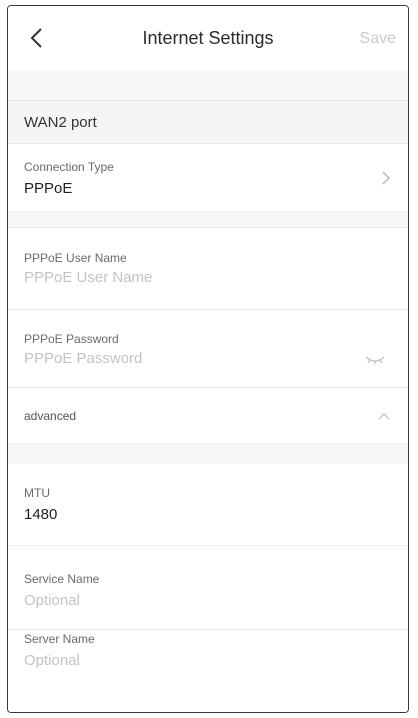 The width and height of the screenshot is (418, 718). What do you see at coordinates (69, 167) in the screenshot?
I see `connection-type-label: Connection Type` at bounding box center [69, 167].